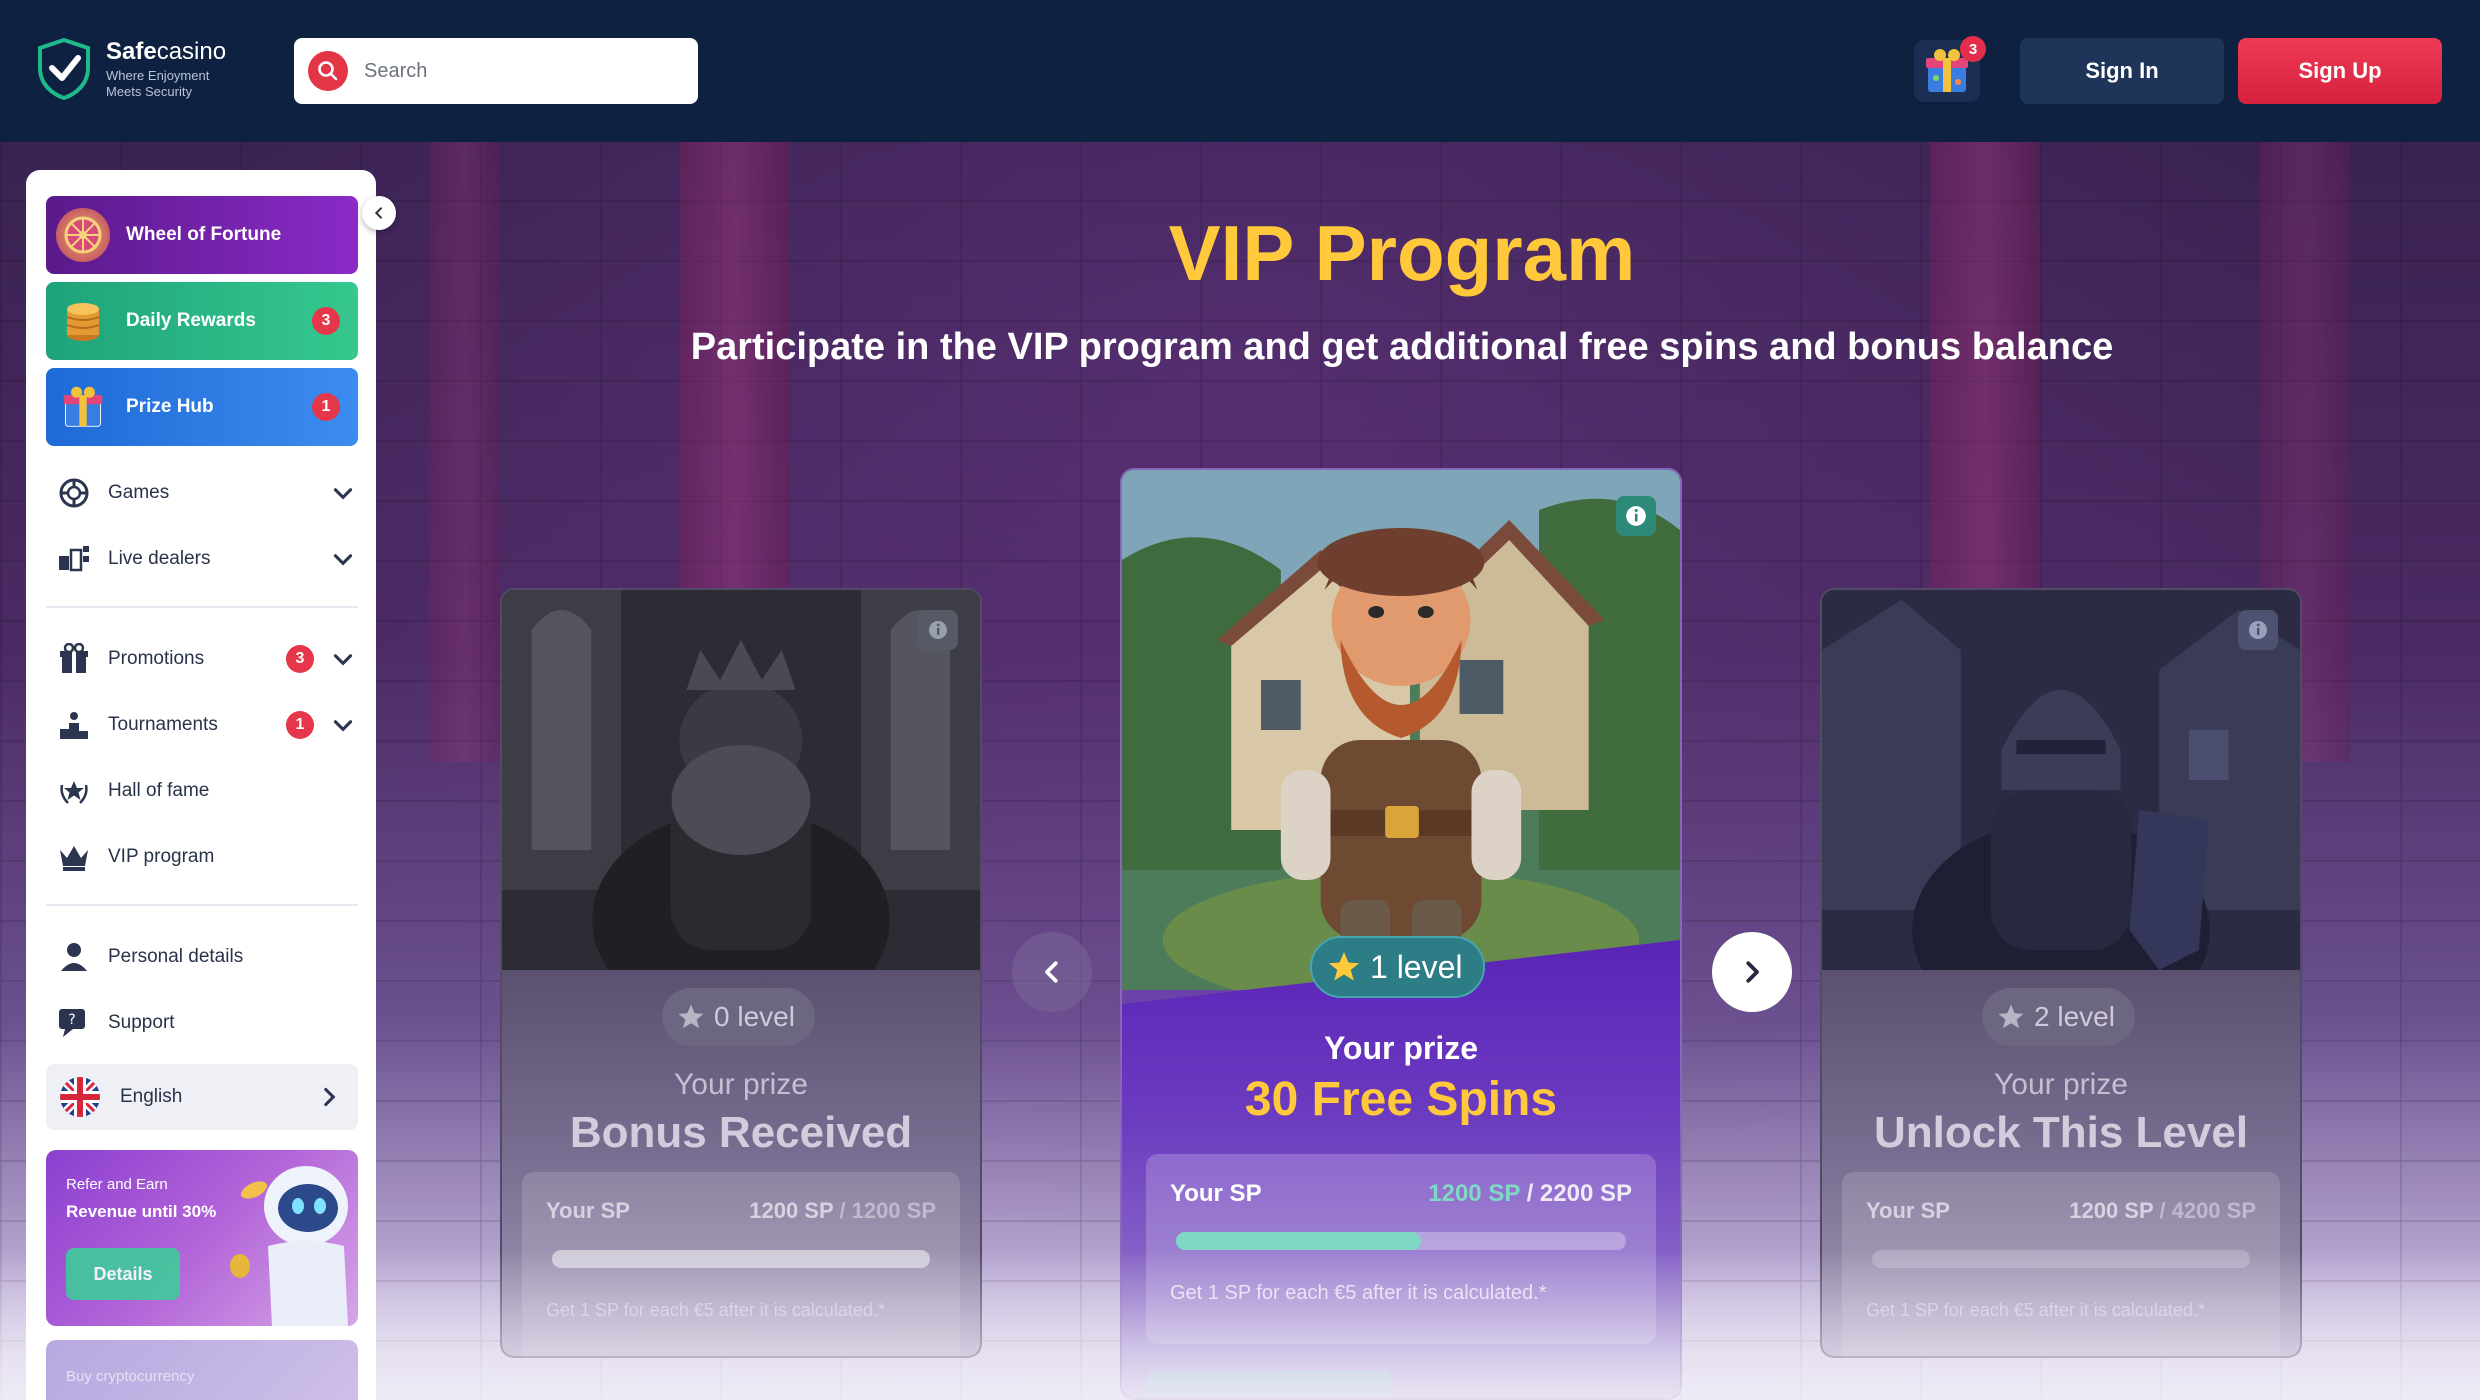  What do you see at coordinates (202, 407) in the screenshot?
I see `sidebar-item-prize-hub: Prize Hub 1` at bounding box center [202, 407].